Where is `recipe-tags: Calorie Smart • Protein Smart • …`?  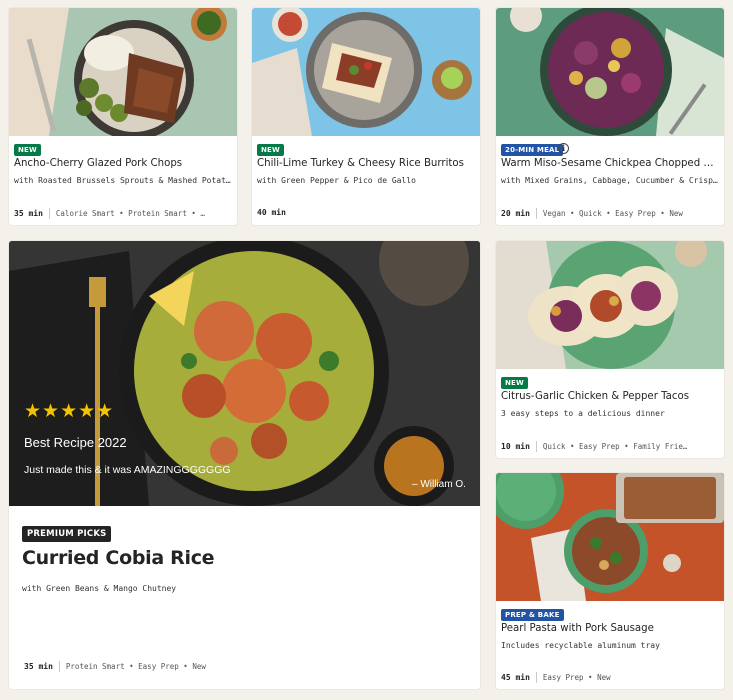
recipe-tags: Calorie Smart • Protein Smart • … is located at coordinates (130, 213).